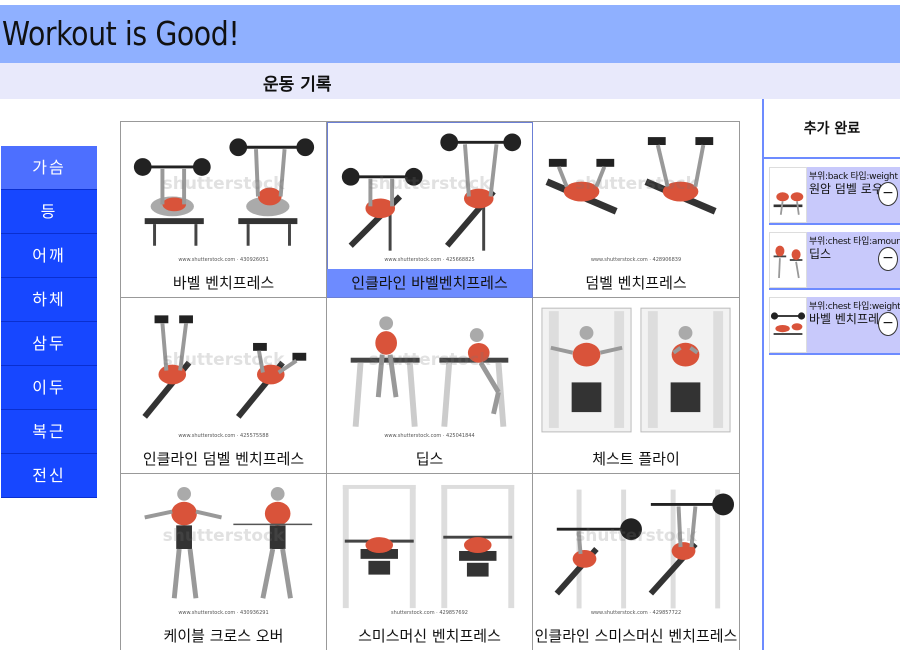 This screenshot has height=650, width=900. Describe the element at coordinates (49, 344) in the screenshot. I see `nav-item-triceps: 삼두` at that location.